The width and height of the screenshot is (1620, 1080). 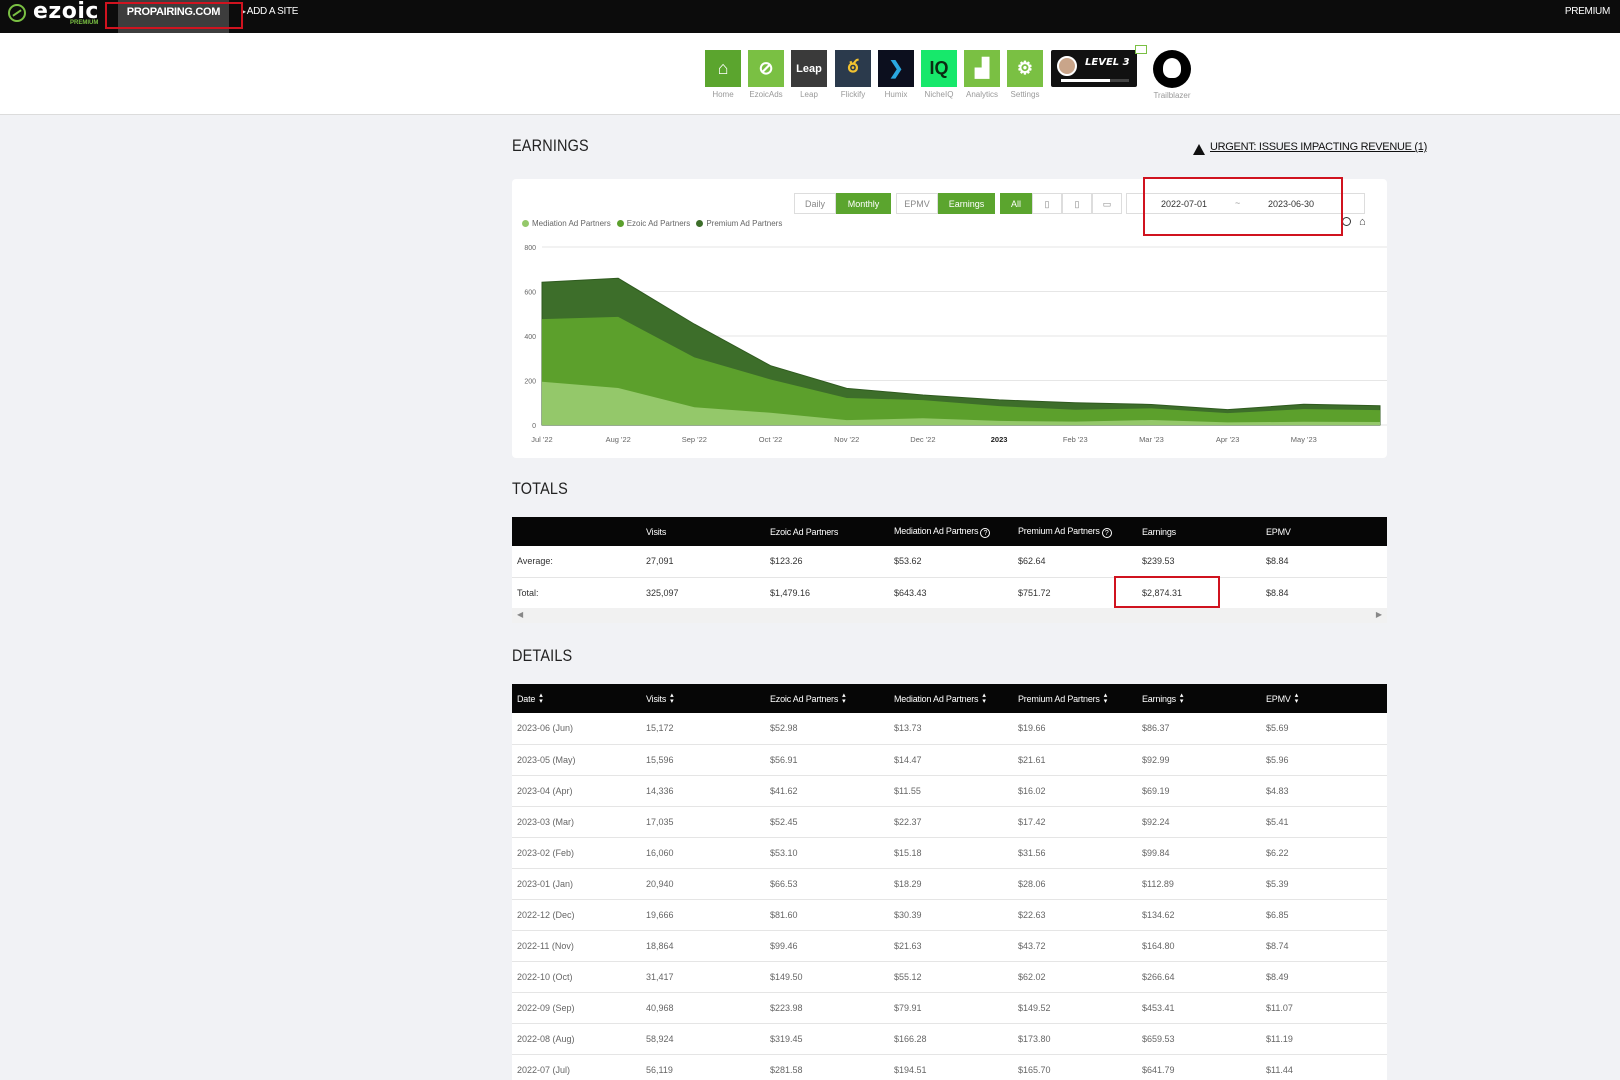 What do you see at coordinates (951, 822) in the screenshot?
I see `table-cell: $22.37` at bounding box center [951, 822].